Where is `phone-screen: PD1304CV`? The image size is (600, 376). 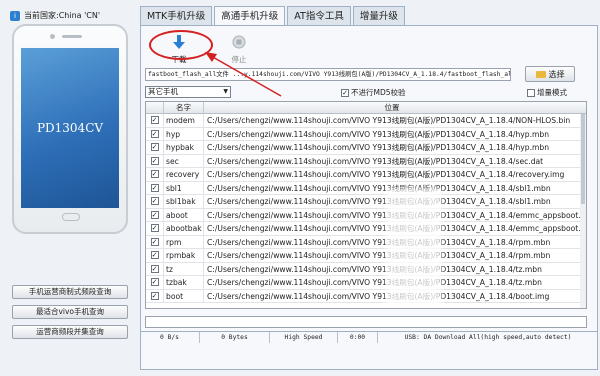
phone-screen: PD1304CV is located at coordinates (70, 128).